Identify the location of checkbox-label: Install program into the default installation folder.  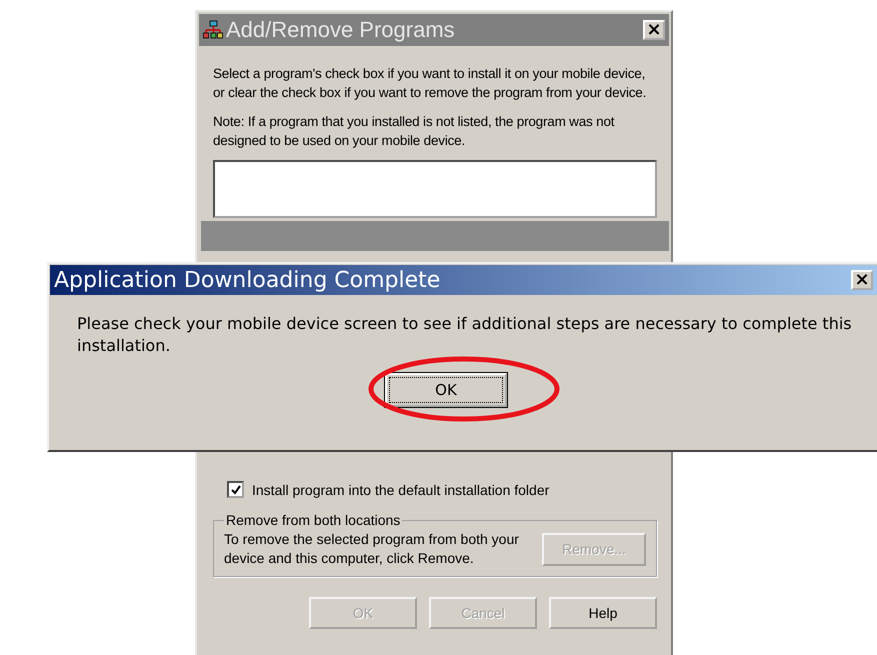
(401, 490).